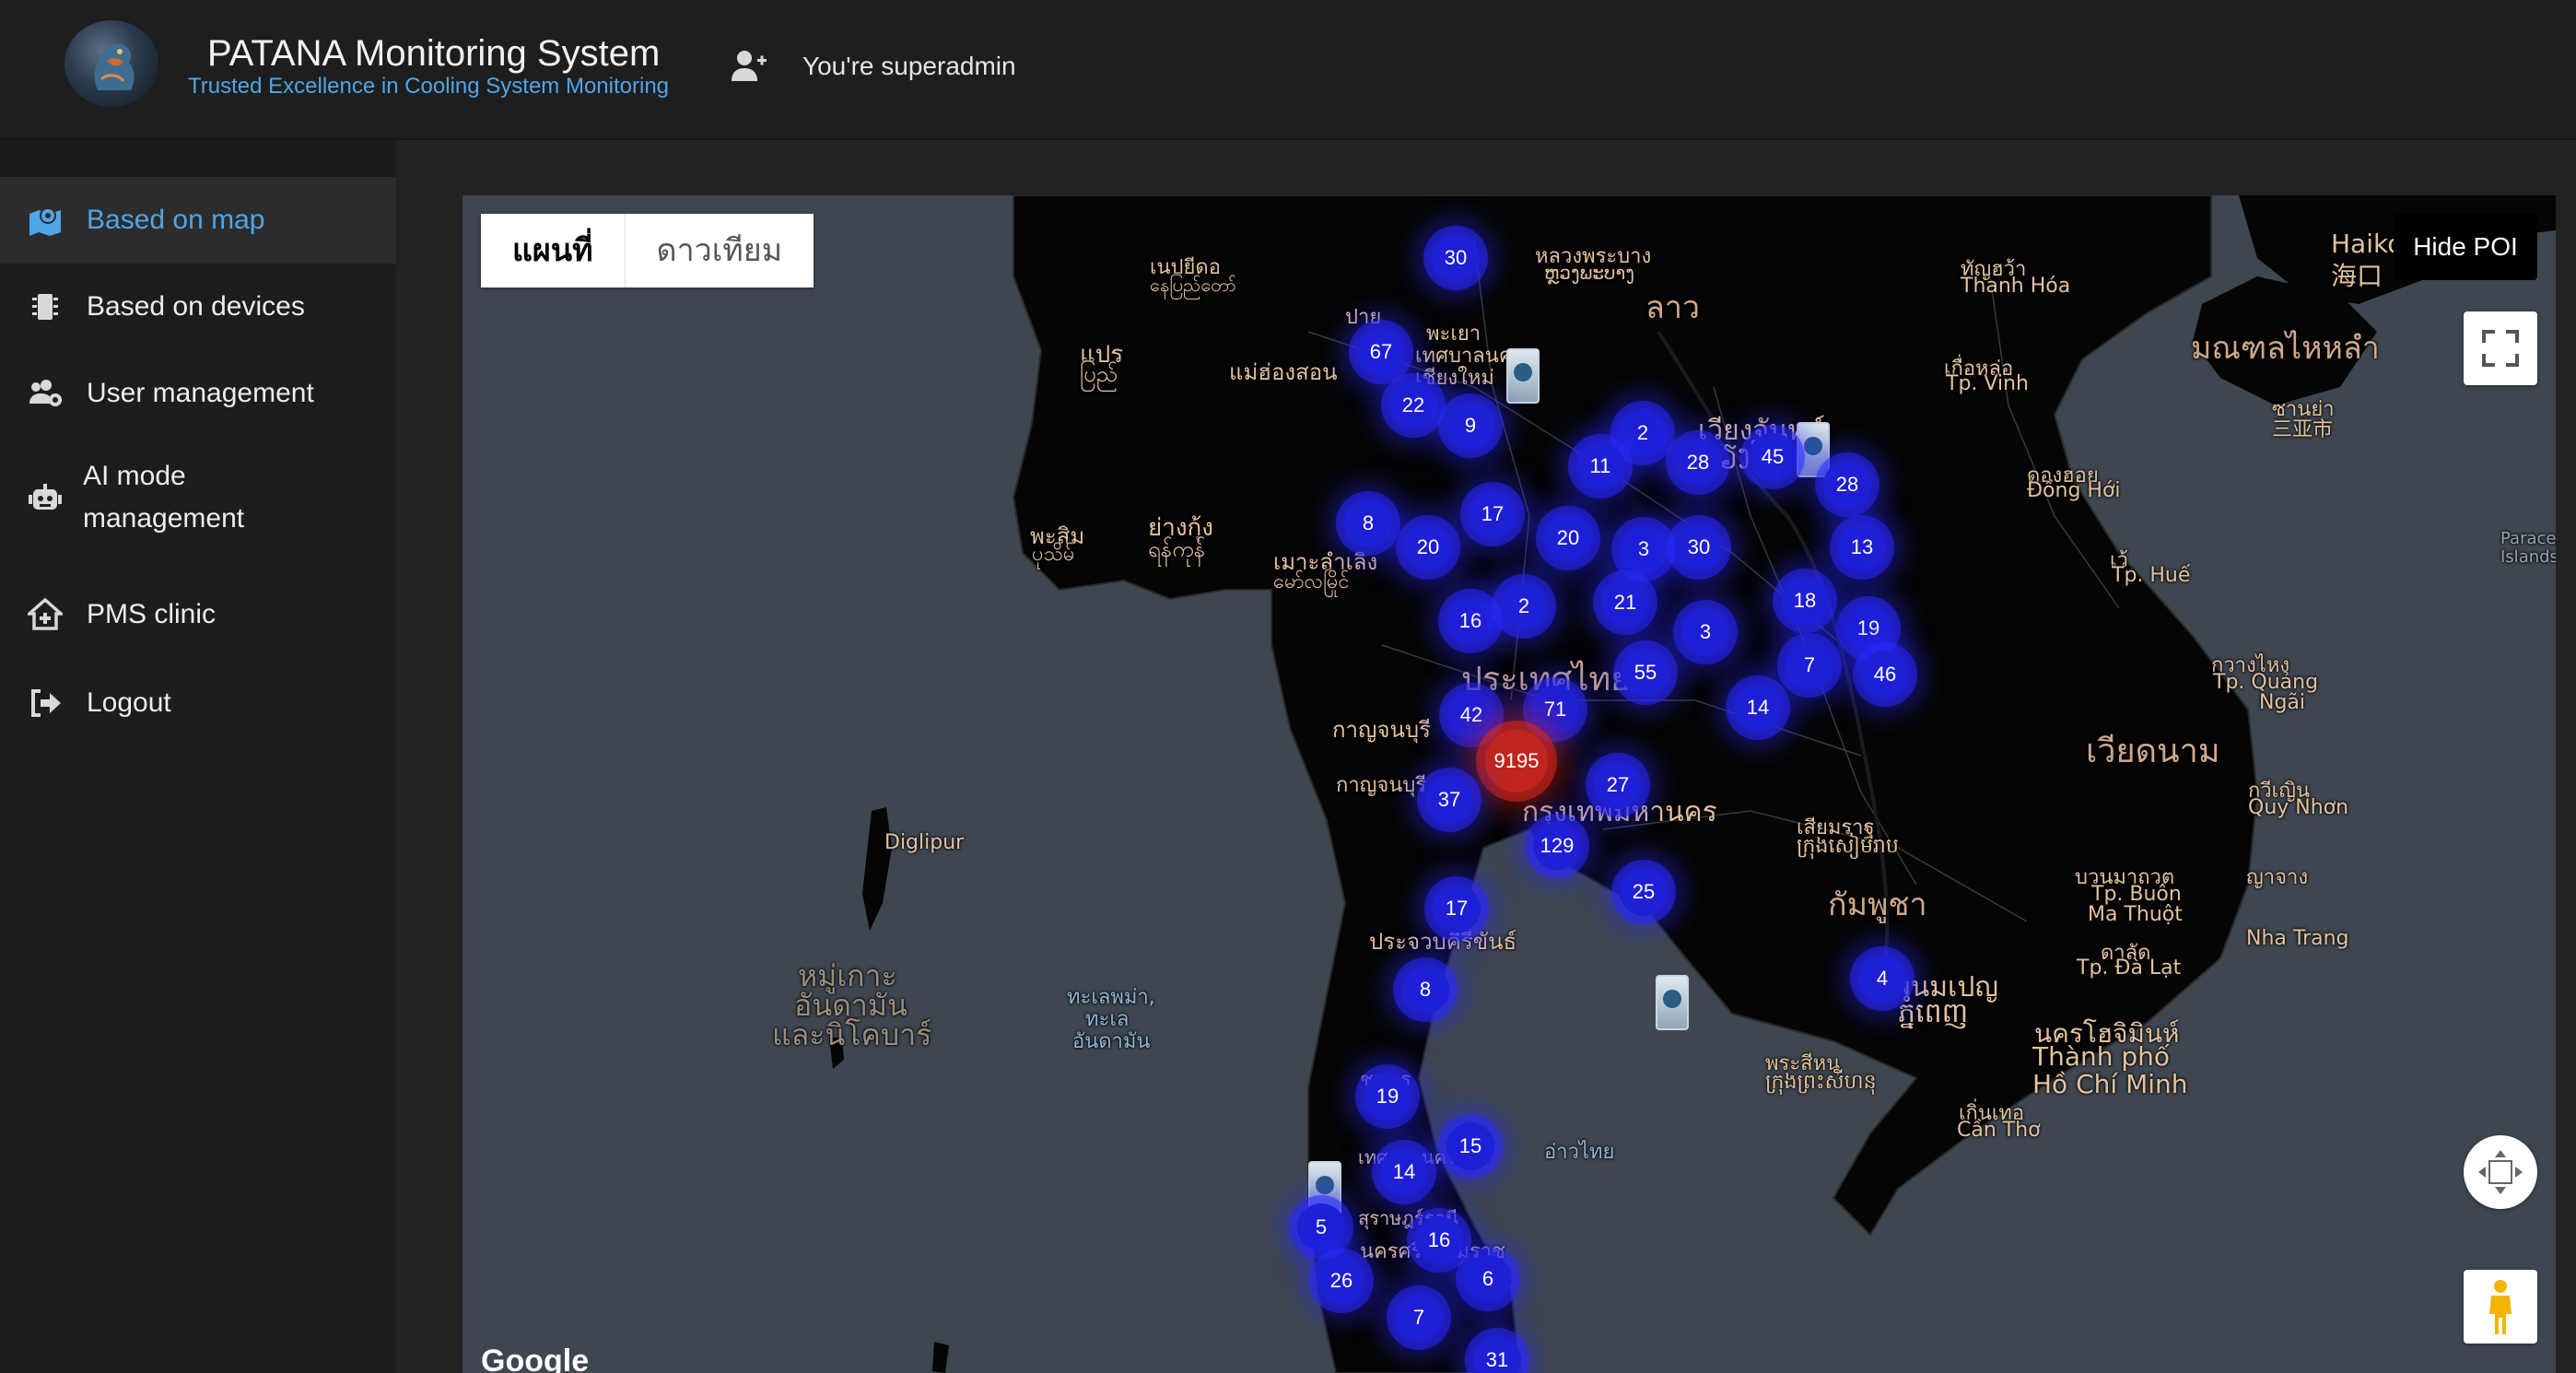 The width and height of the screenshot is (2576, 1373). I want to click on sidebar-item-ai-mode-management: AI mode management, so click(198, 498).